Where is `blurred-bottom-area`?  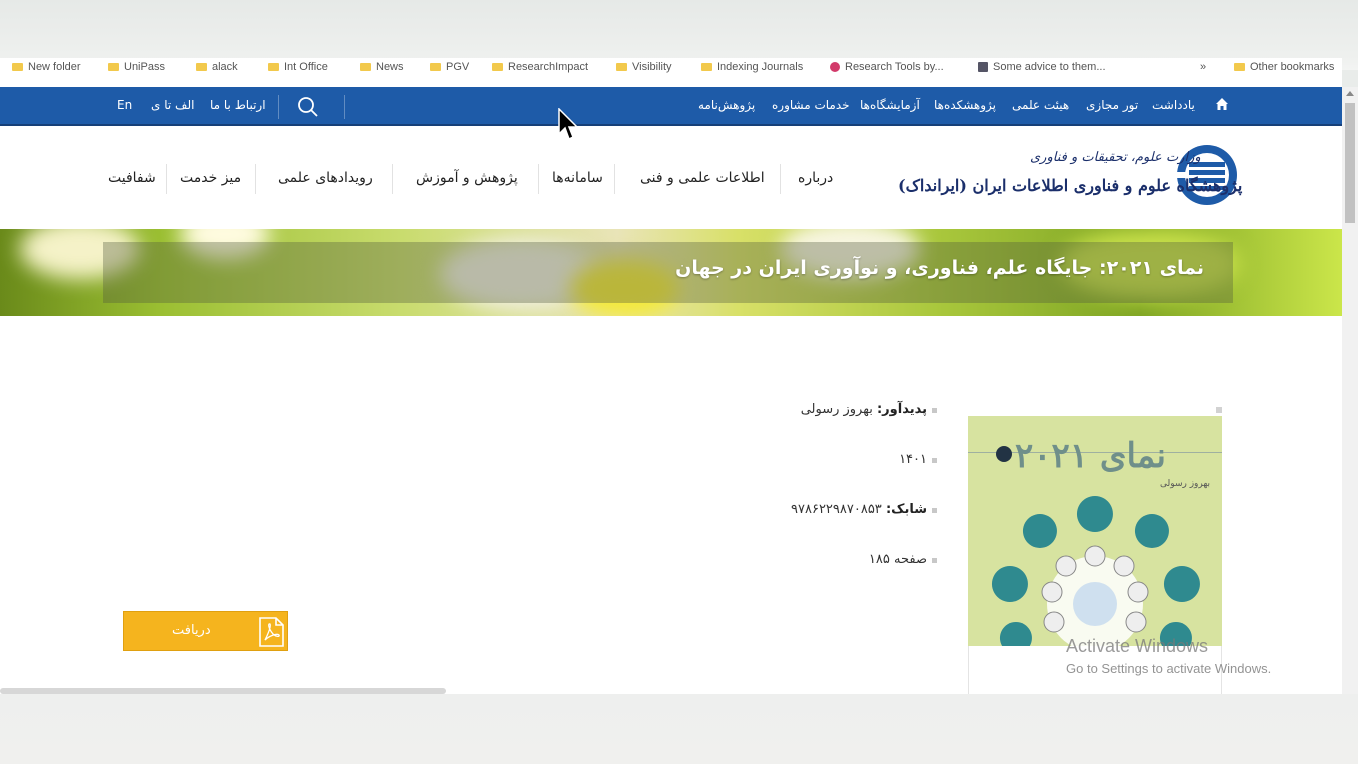 blurred-bottom-area is located at coordinates (679, 729).